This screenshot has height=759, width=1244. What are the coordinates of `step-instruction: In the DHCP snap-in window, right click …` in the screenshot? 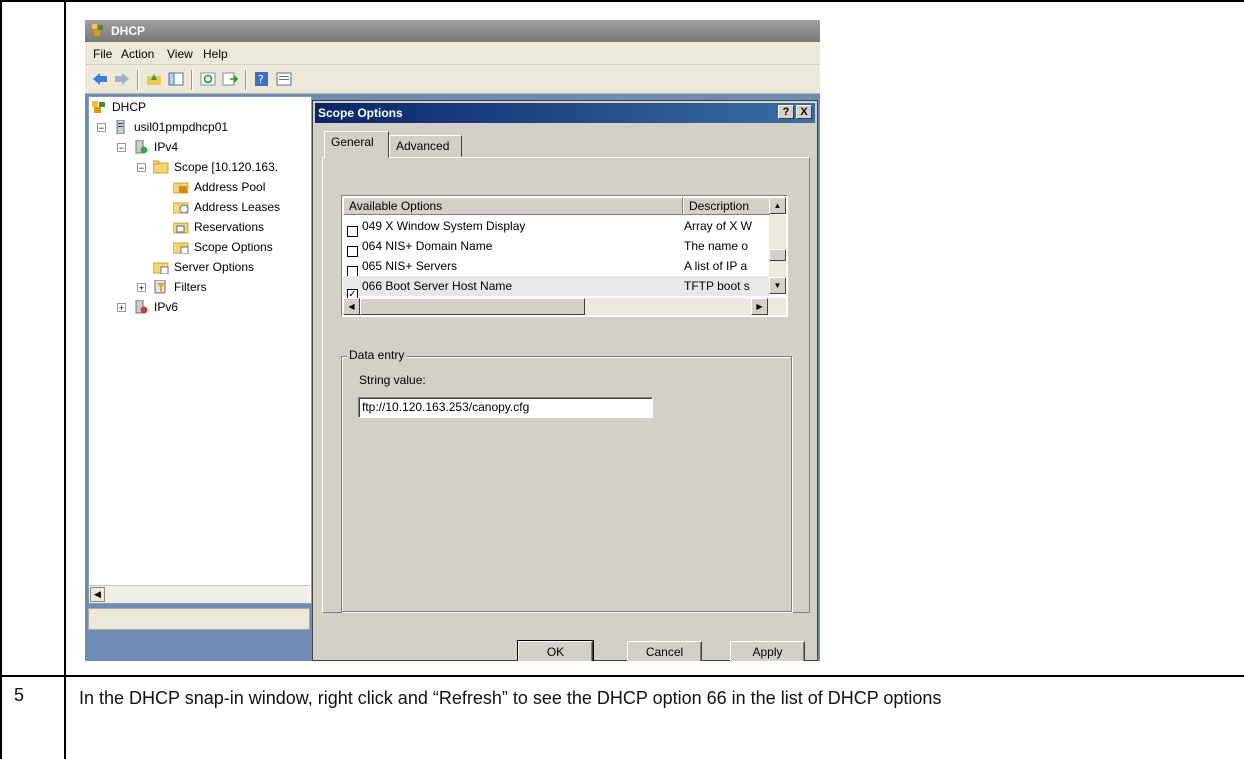 It's located at (510, 698).